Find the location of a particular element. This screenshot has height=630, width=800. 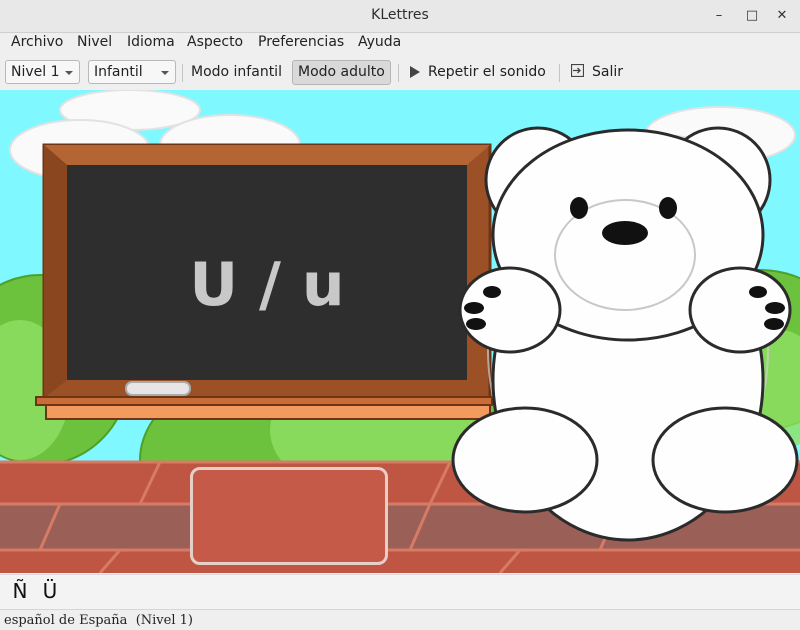

quit-button: Salir is located at coordinates (607, 72).